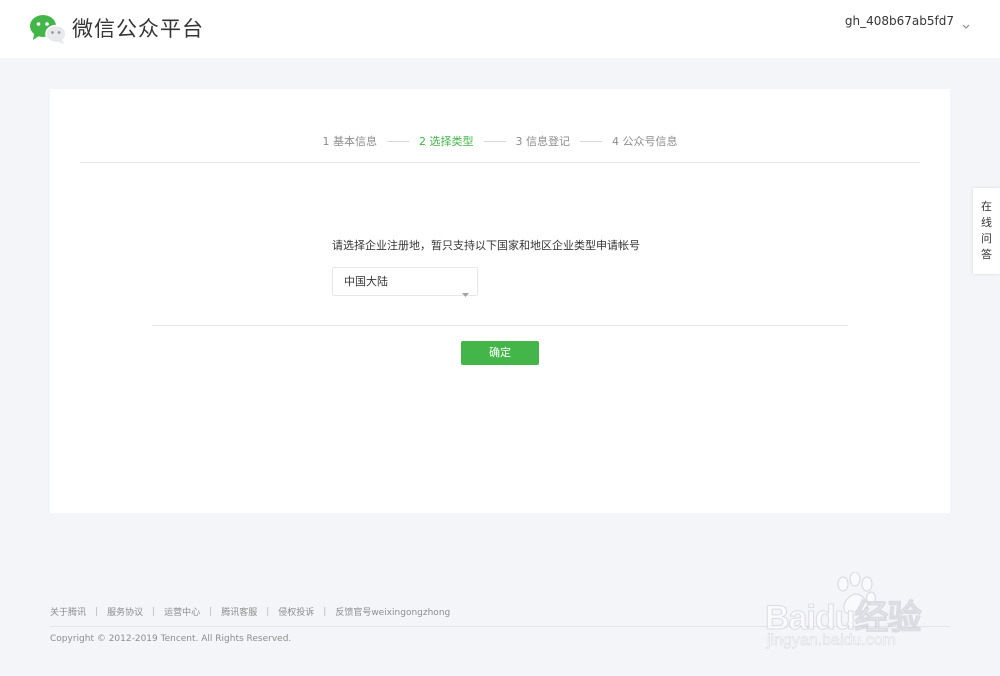  I want to click on step-indicator: 1 基本信息 2 选择类型 3 信息登记 4 公众号信息, so click(500, 141).